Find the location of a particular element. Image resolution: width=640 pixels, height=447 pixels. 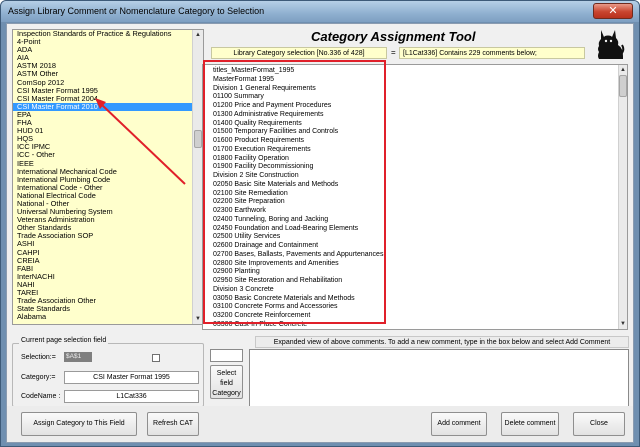

comment-list-item: 01700 Execution Requirements is located at coordinates (298, 150).